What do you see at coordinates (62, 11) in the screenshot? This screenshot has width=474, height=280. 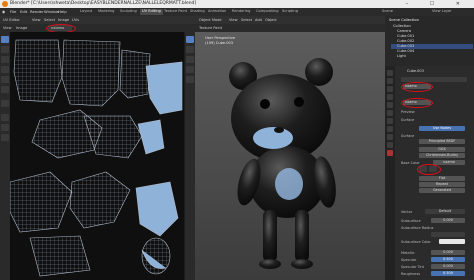 I see `menu-help: Help` at bounding box center [62, 11].